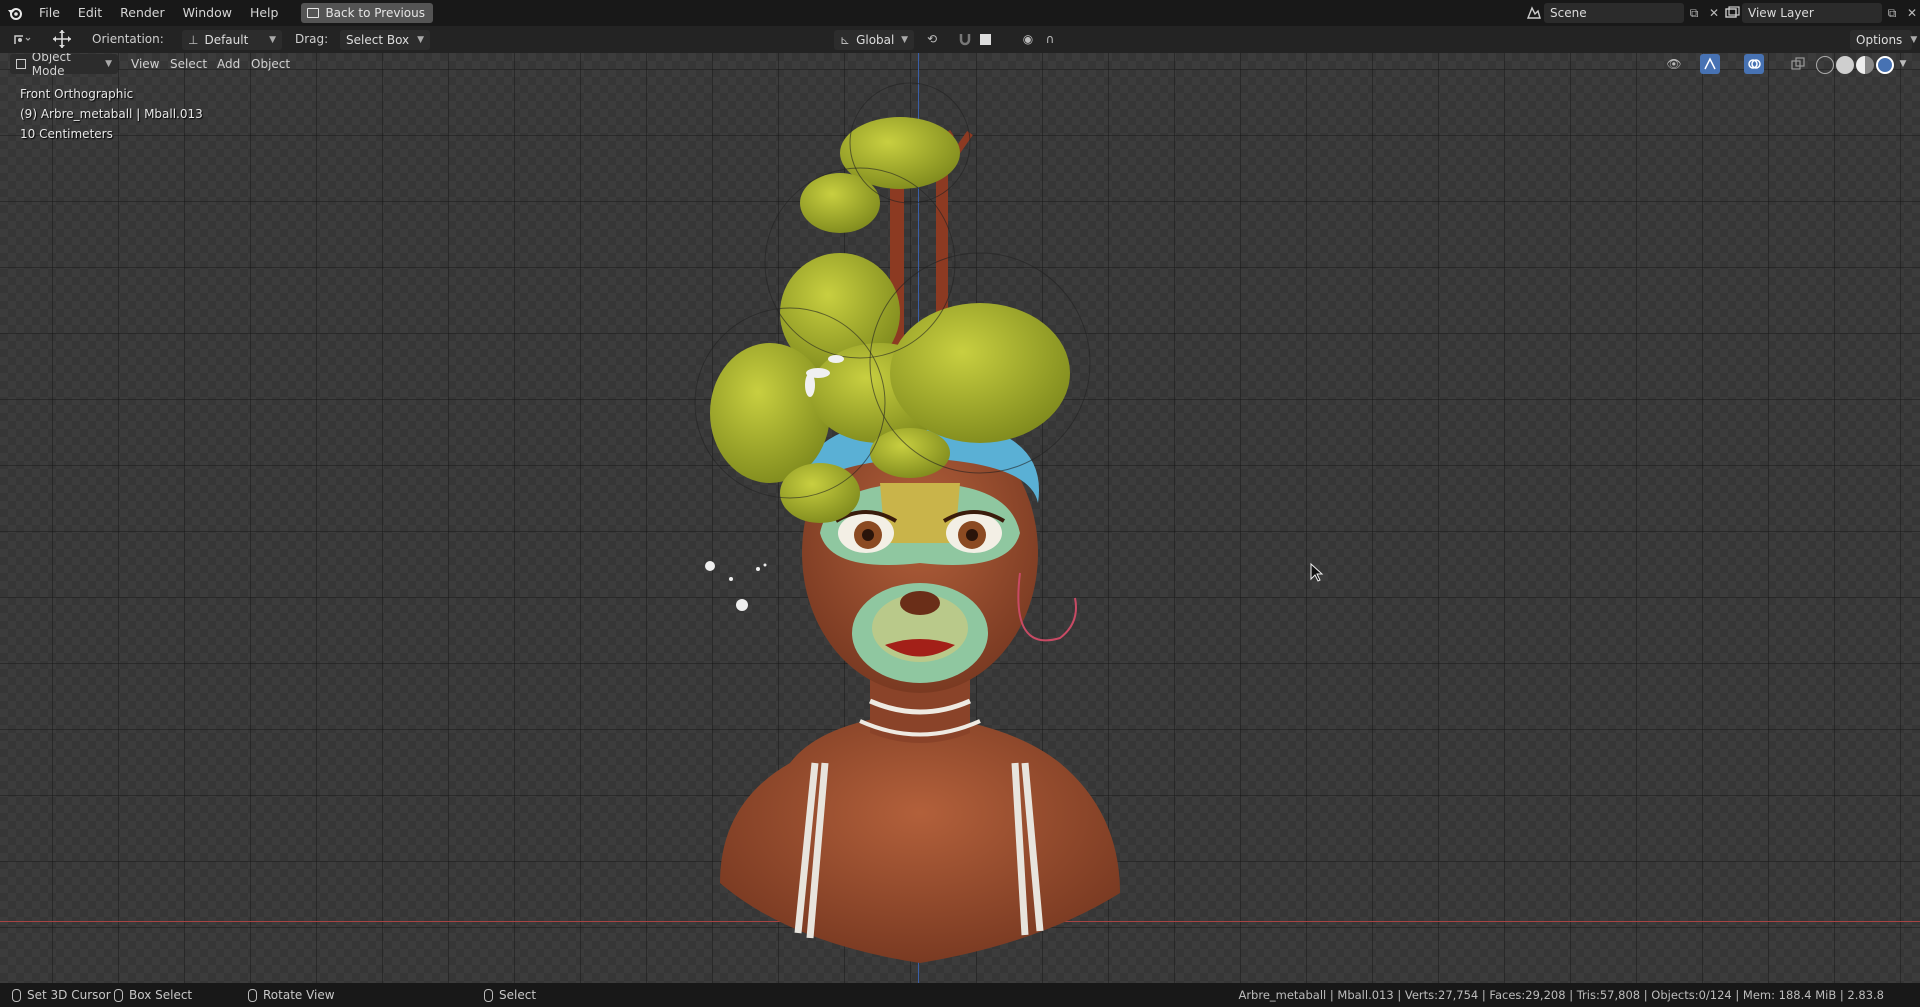  Describe the element at coordinates (16, 995) in the screenshot. I see `mouse-left-icon` at that location.